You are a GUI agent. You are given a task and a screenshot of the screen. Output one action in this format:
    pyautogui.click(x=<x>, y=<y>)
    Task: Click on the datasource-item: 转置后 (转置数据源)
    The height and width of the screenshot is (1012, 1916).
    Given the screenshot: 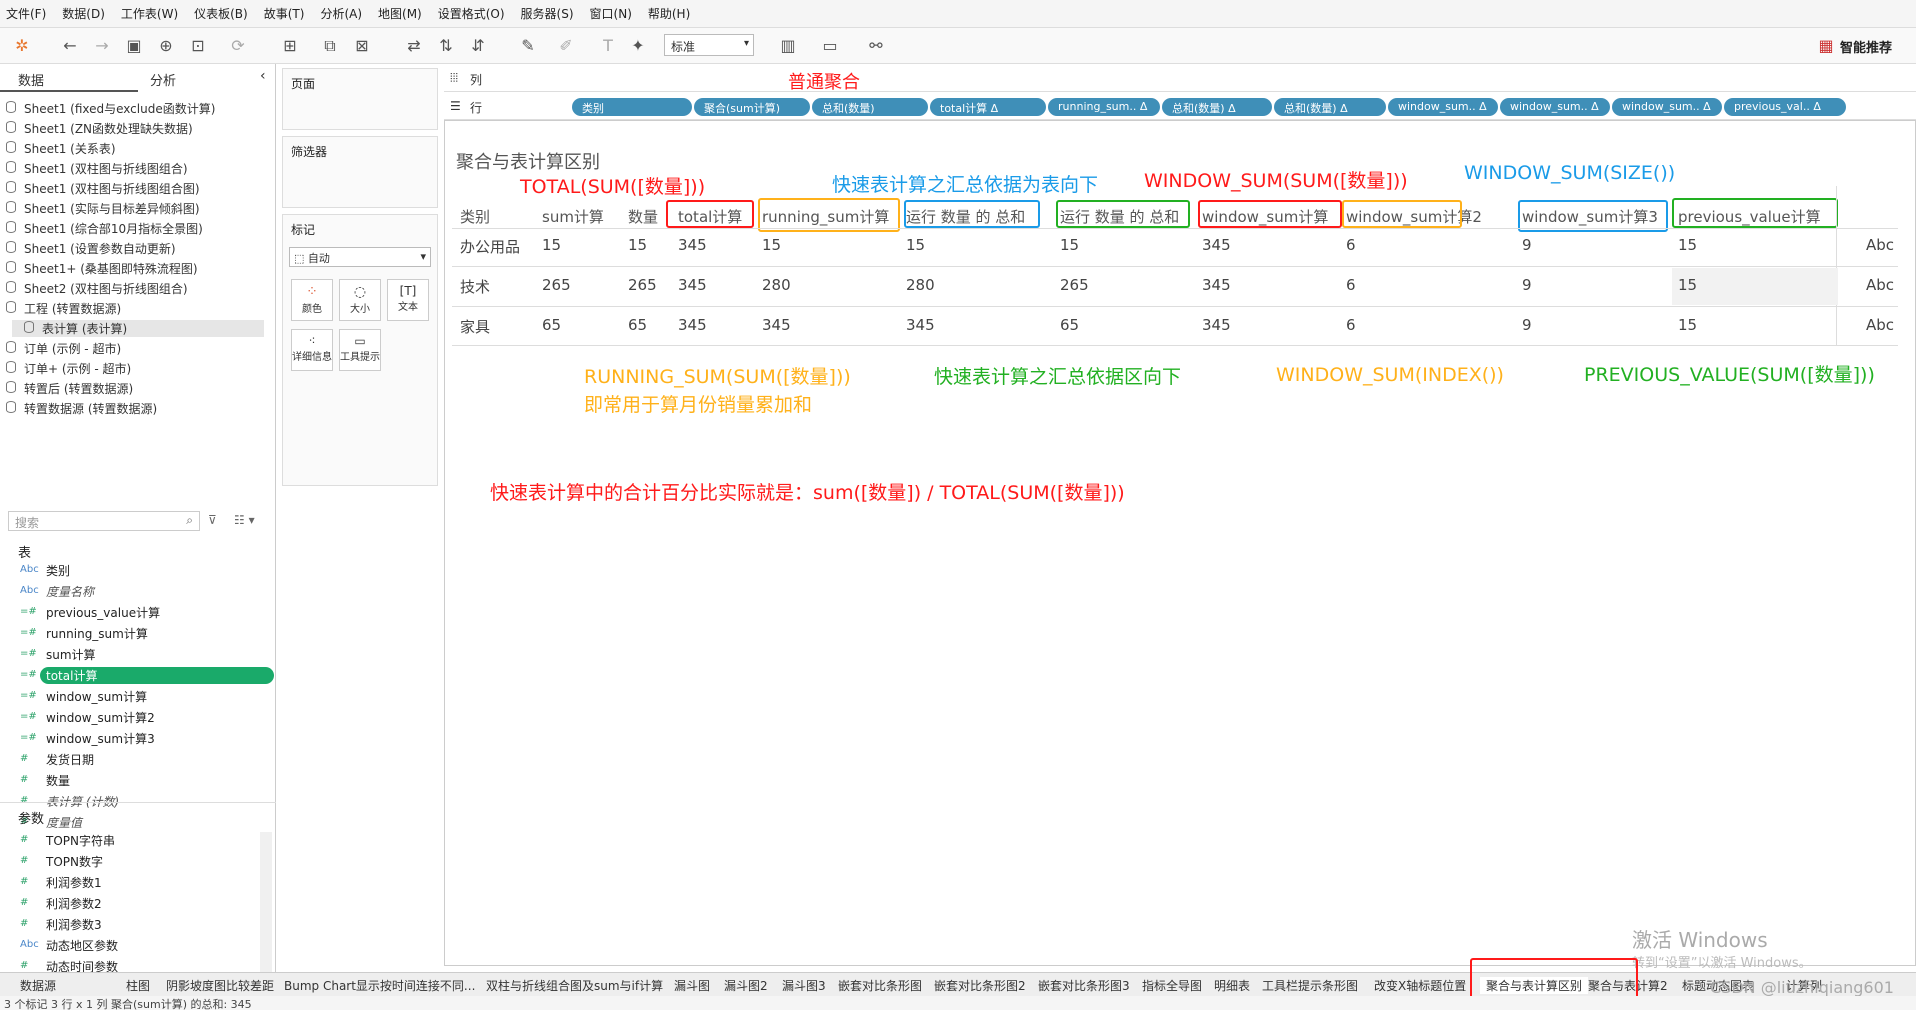 What is the action you would take?
    pyautogui.click(x=69, y=388)
    